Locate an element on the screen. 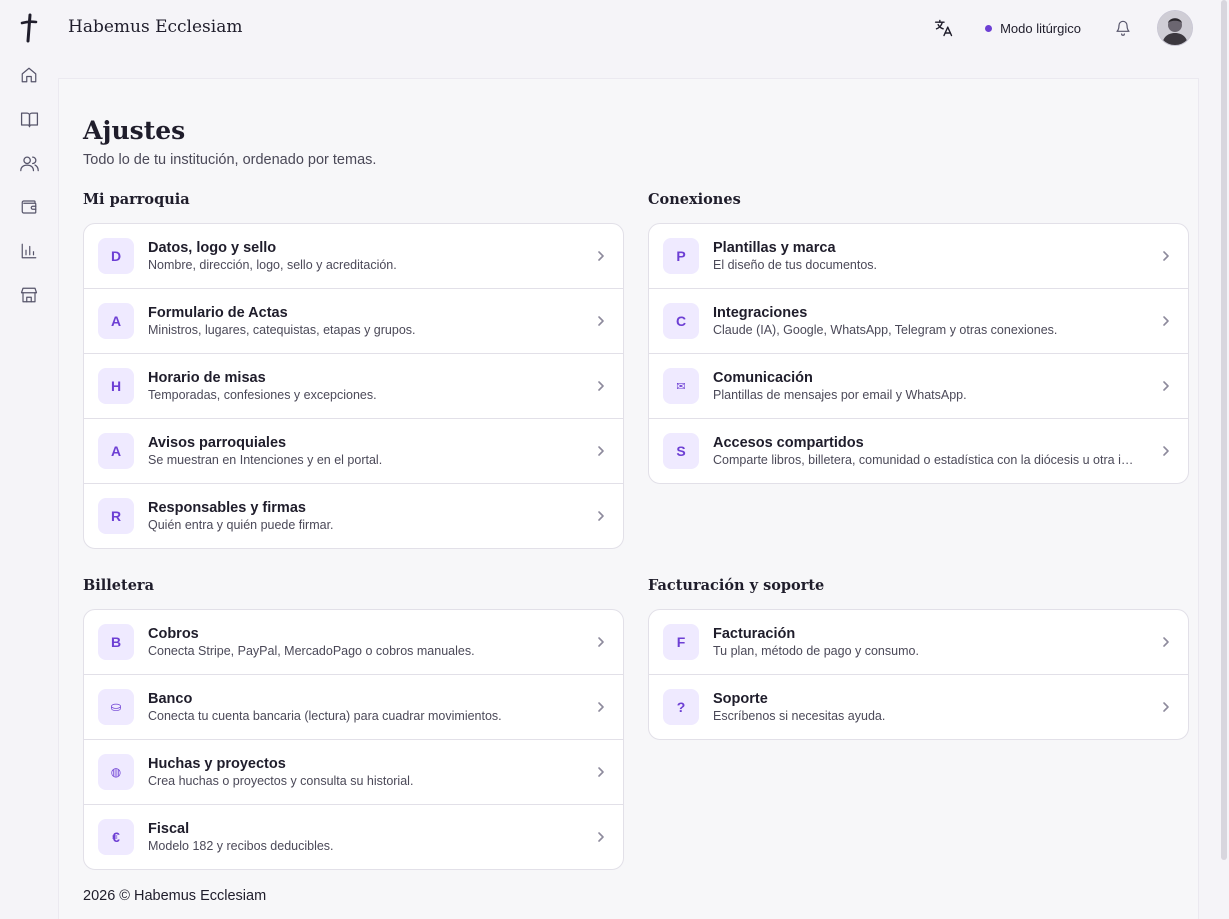 This screenshot has width=1229, height=919. row-badge: € is located at coordinates (116, 837).